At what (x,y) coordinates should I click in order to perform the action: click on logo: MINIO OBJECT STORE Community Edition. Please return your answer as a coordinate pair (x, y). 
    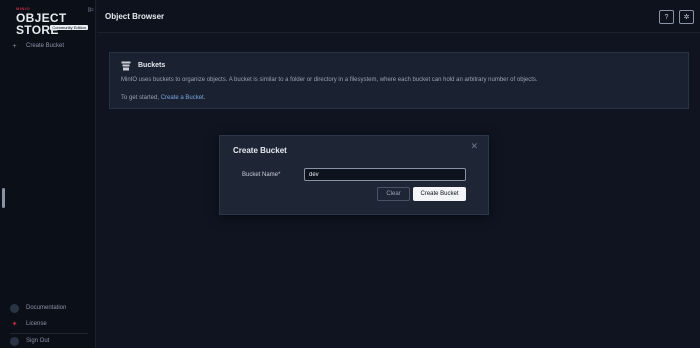
    Looking at the image, I should click on (53, 21).